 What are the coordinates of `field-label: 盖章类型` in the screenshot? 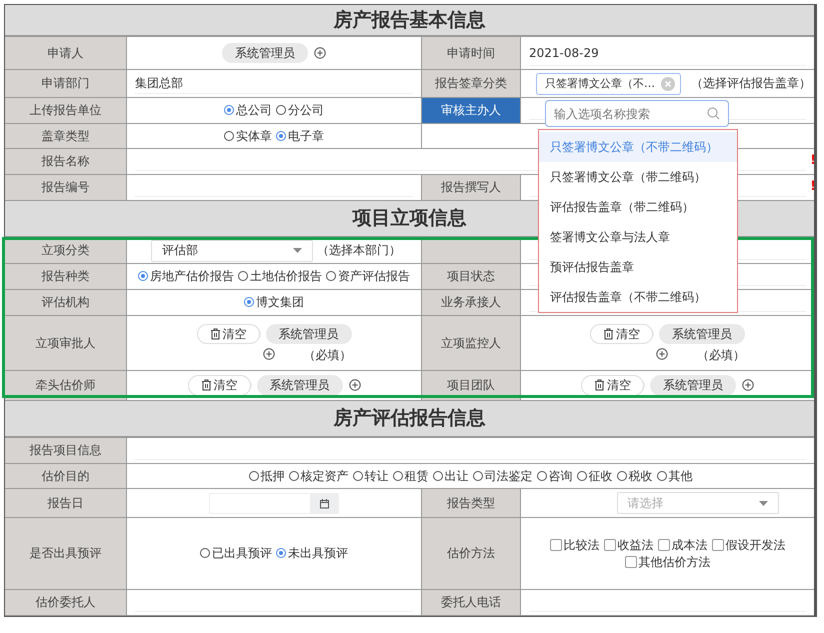 It's located at (66, 136).